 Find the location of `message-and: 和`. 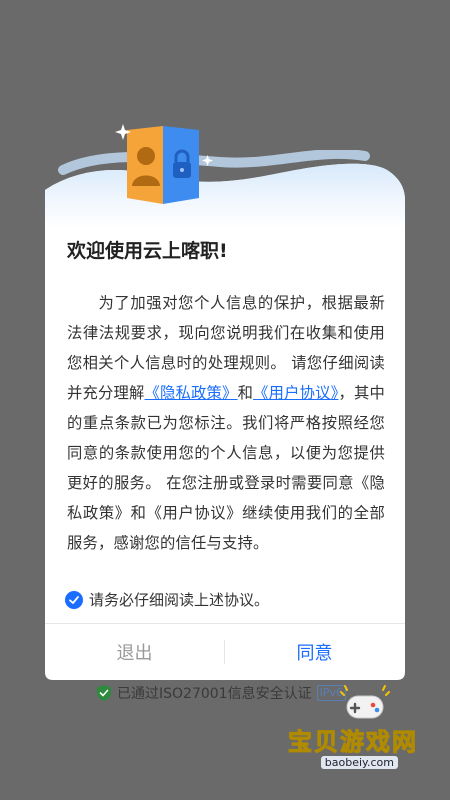

message-and: 和 is located at coordinates (245, 393).